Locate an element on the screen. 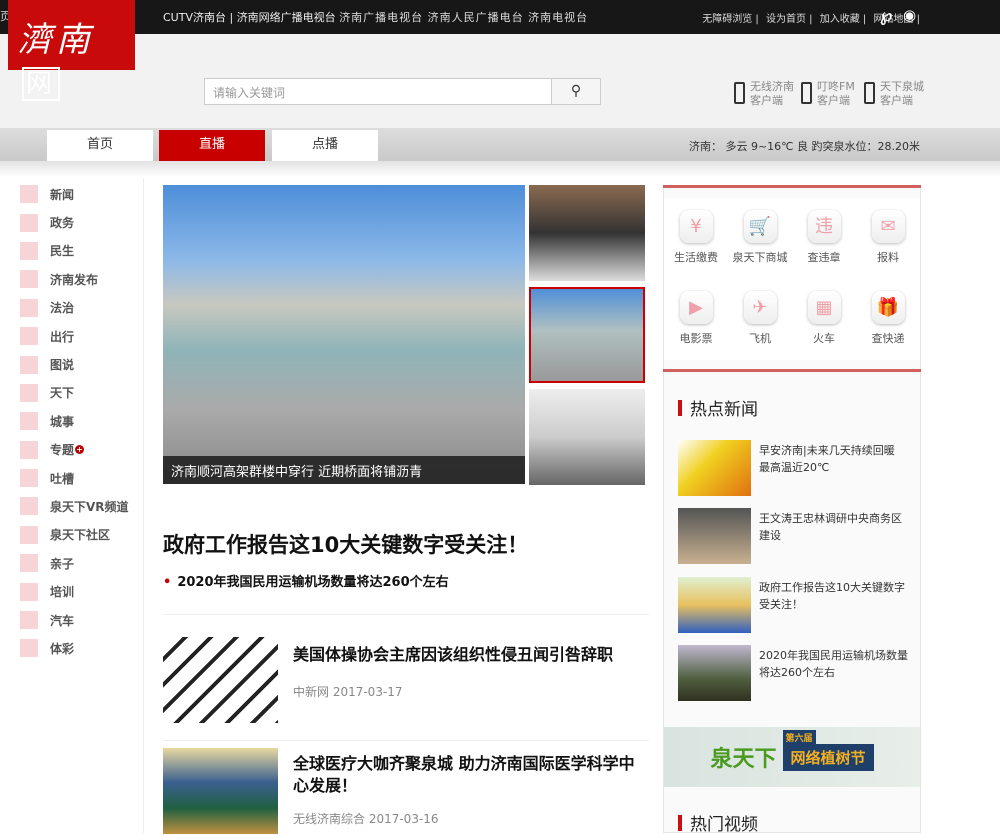 Image resolution: width=1000 pixels, height=835 pixels. search-button: ⚲ is located at coordinates (576, 91).